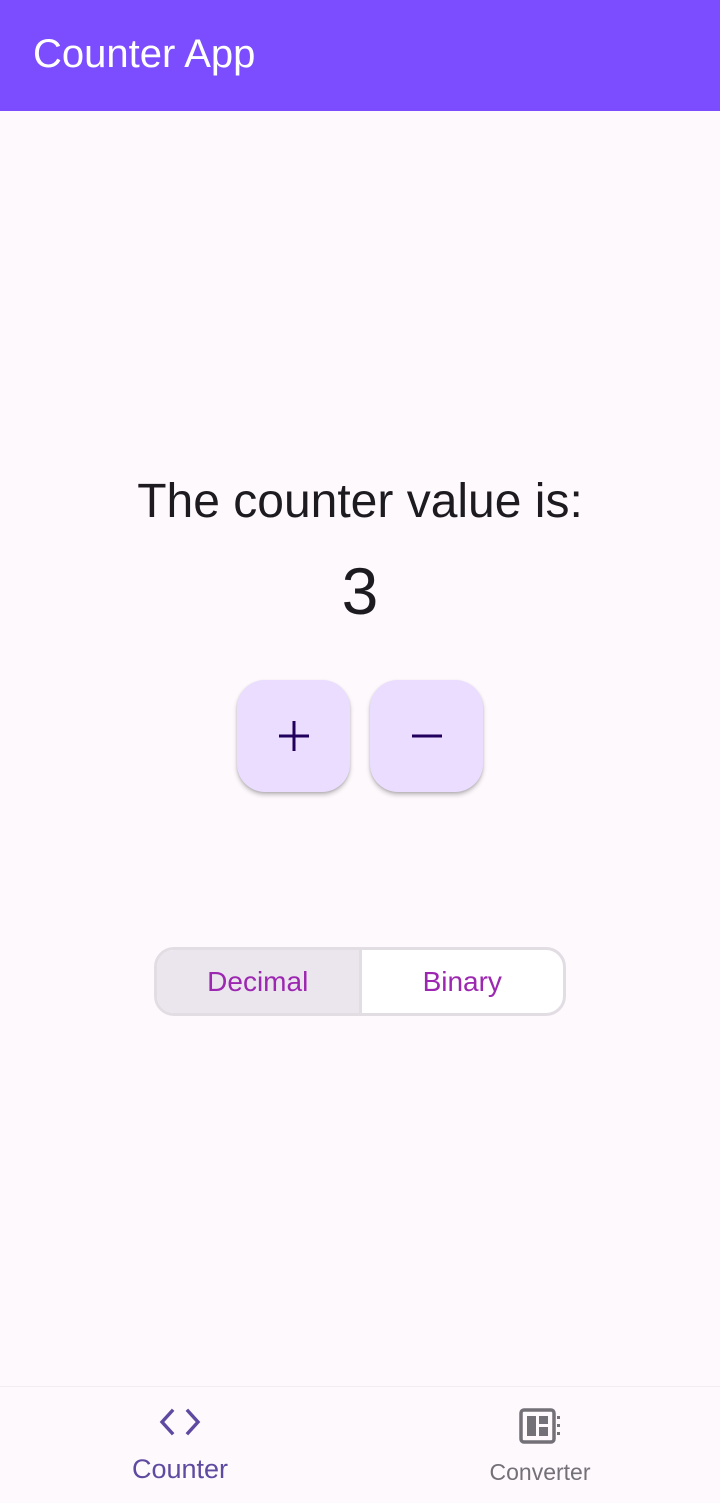  I want to click on counter-label: The counter value is:, so click(360, 501).